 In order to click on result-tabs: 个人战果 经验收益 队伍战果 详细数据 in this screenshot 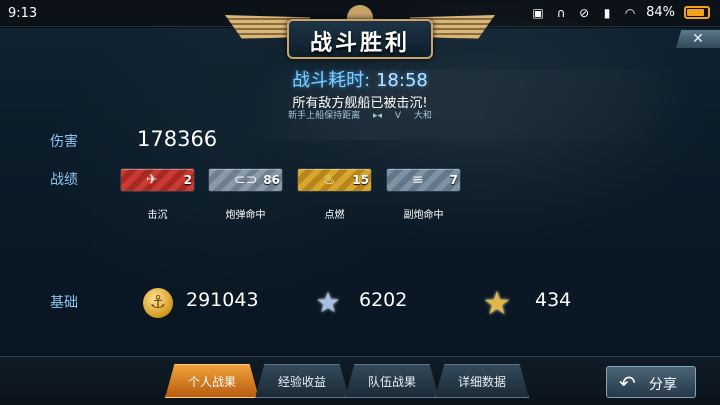, I will do `click(347, 382)`.